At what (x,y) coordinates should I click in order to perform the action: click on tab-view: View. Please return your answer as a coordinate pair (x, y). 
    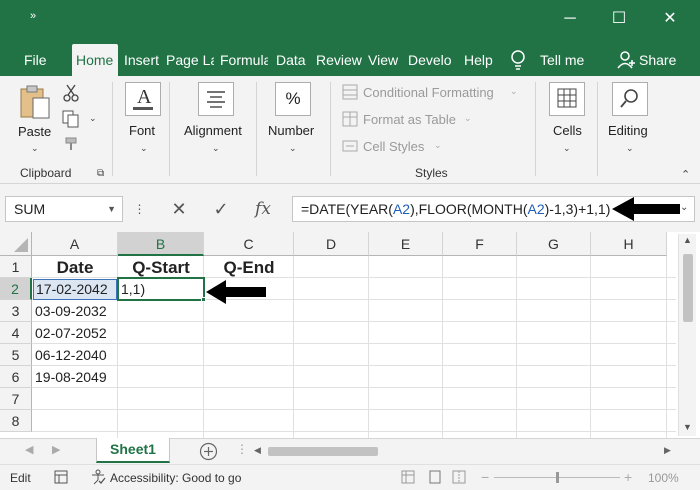
    Looking at the image, I should click on (383, 60).